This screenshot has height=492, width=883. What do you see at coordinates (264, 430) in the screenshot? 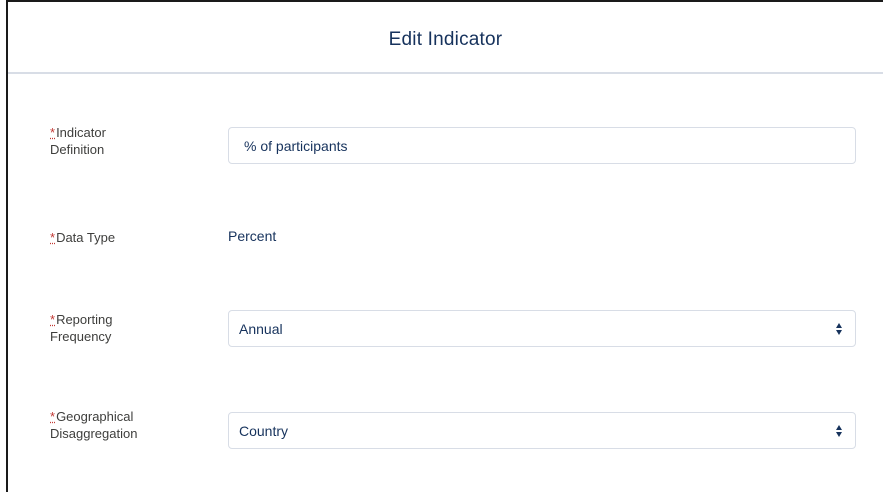
I see `geographical-disaggregation-selected-value: Country` at bounding box center [264, 430].